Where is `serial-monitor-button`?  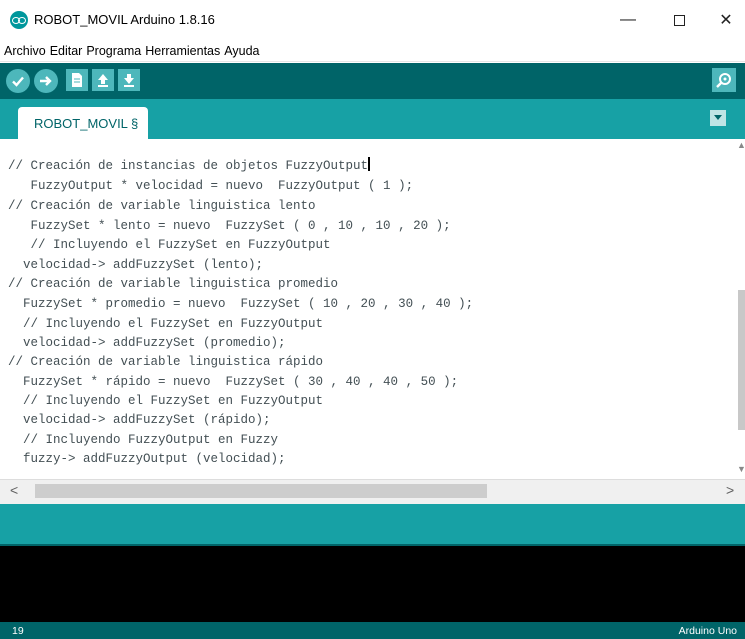 serial-monitor-button is located at coordinates (724, 80).